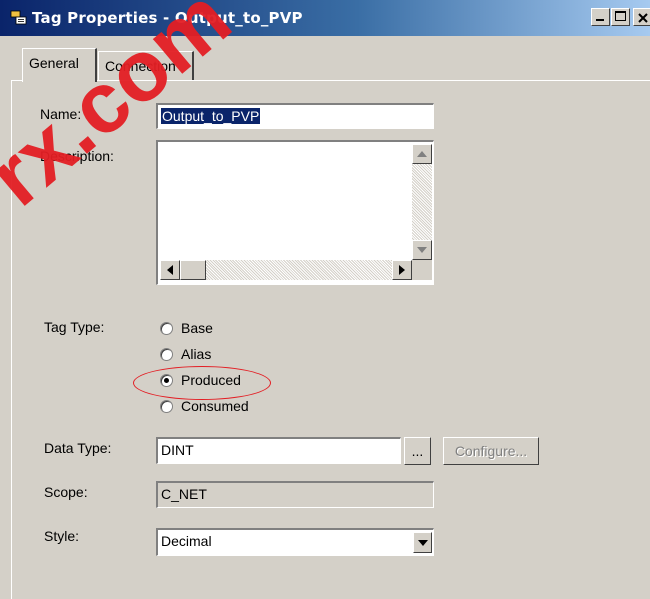 This screenshot has width=650, height=599. Describe the element at coordinates (278, 450) in the screenshot. I see `data-type-input: DINT` at that location.